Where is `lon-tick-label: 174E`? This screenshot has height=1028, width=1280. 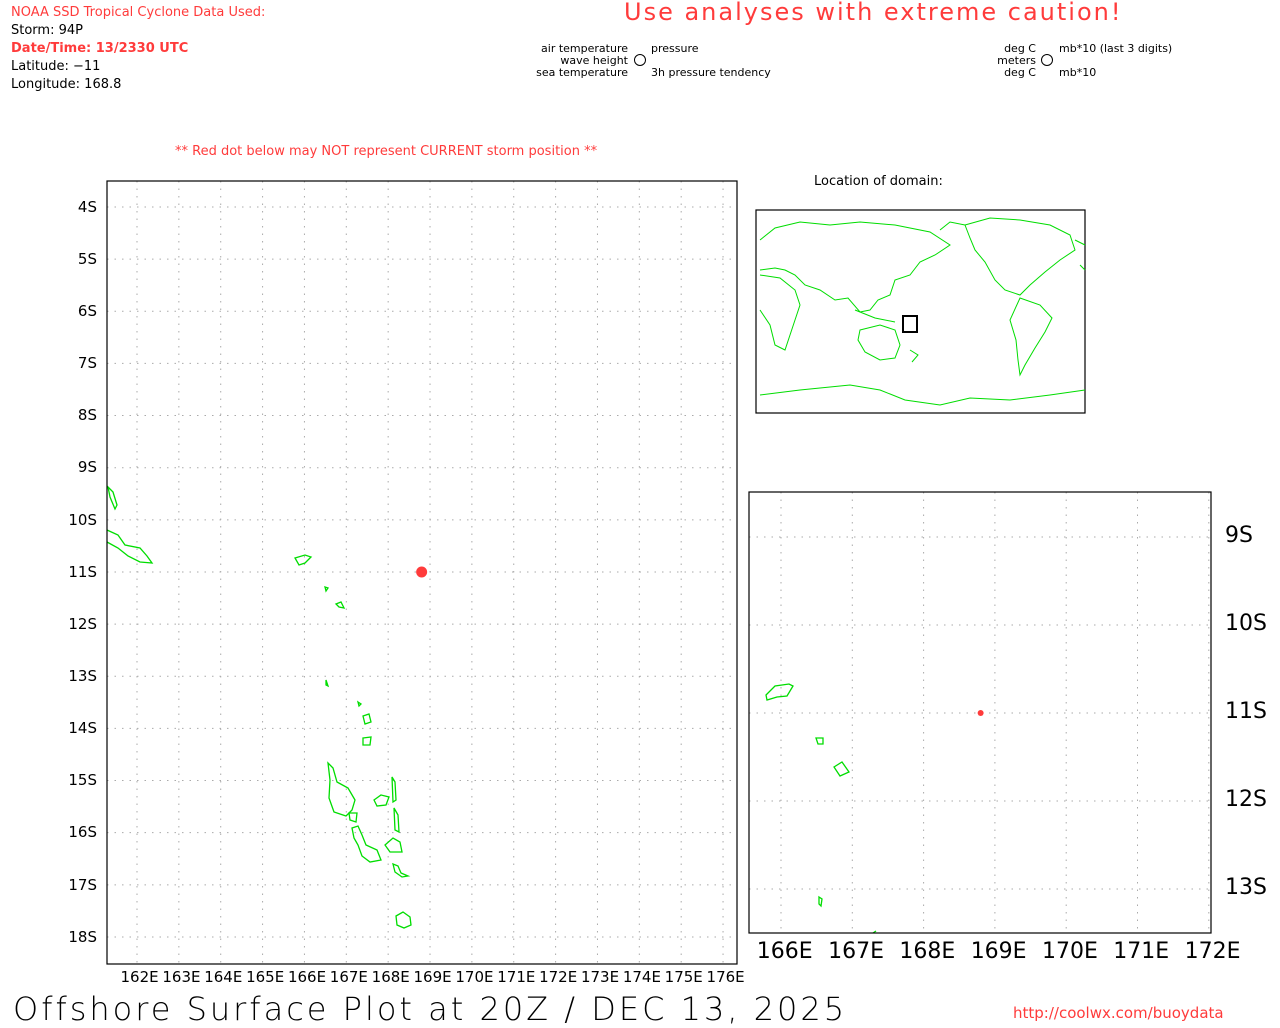
lon-tick-label: 174E is located at coordinates (641, 976).